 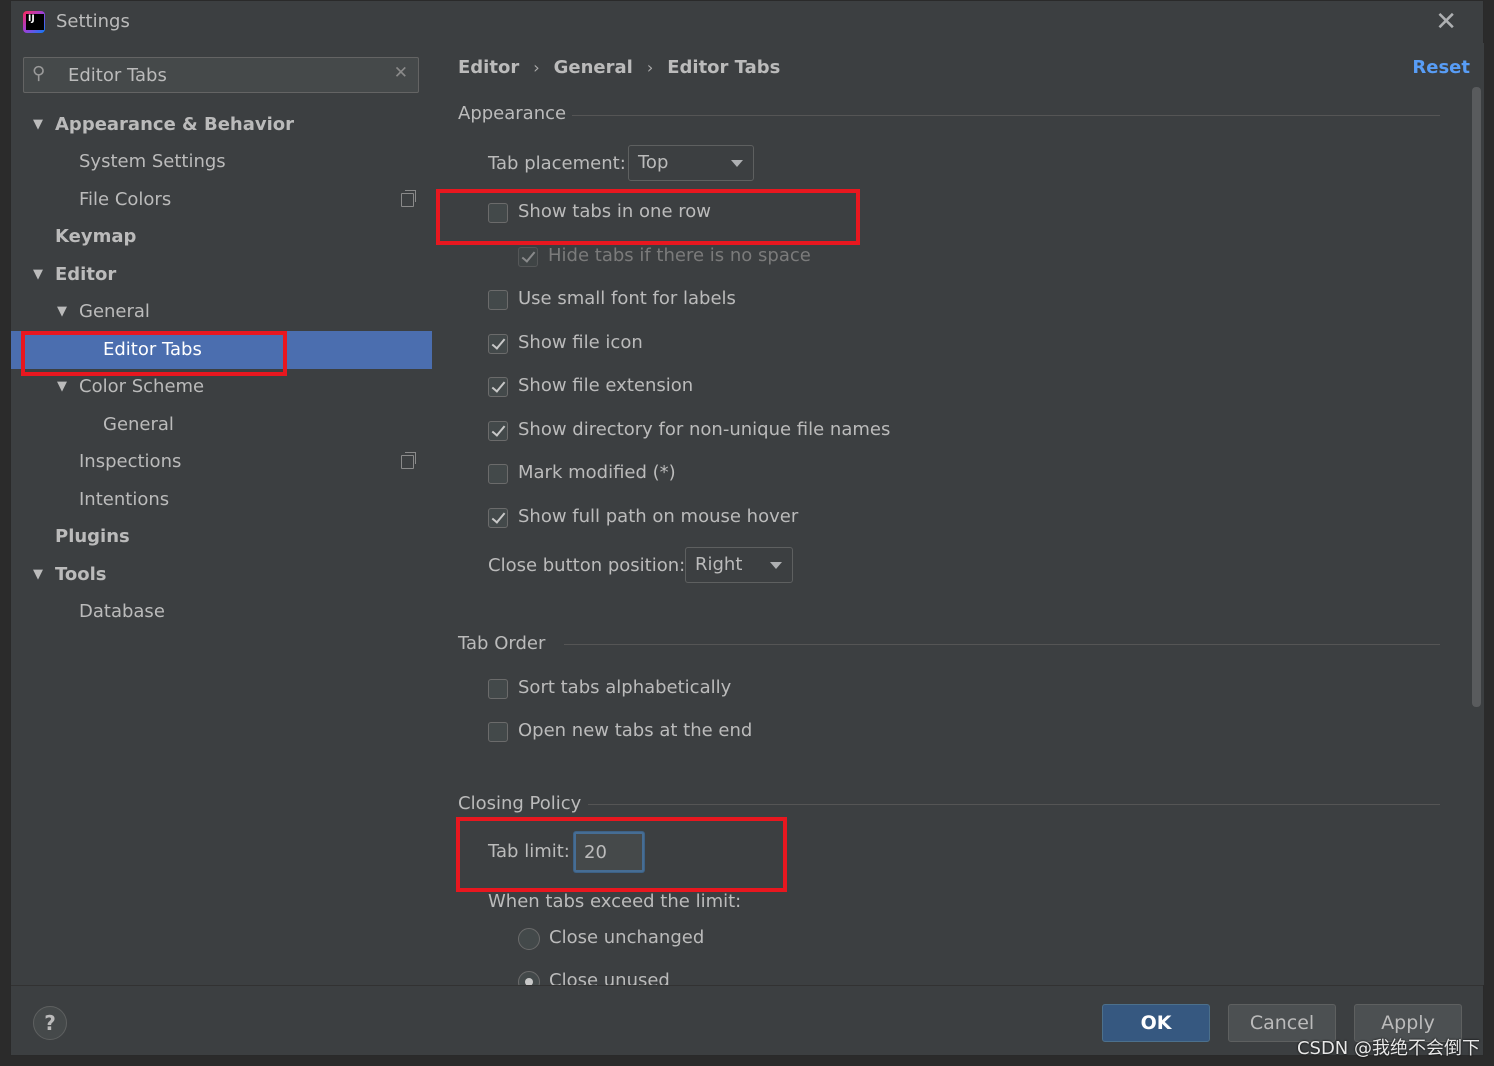 I want to click on sidebar-item-label: Intentions, so click(x=124, y=499).